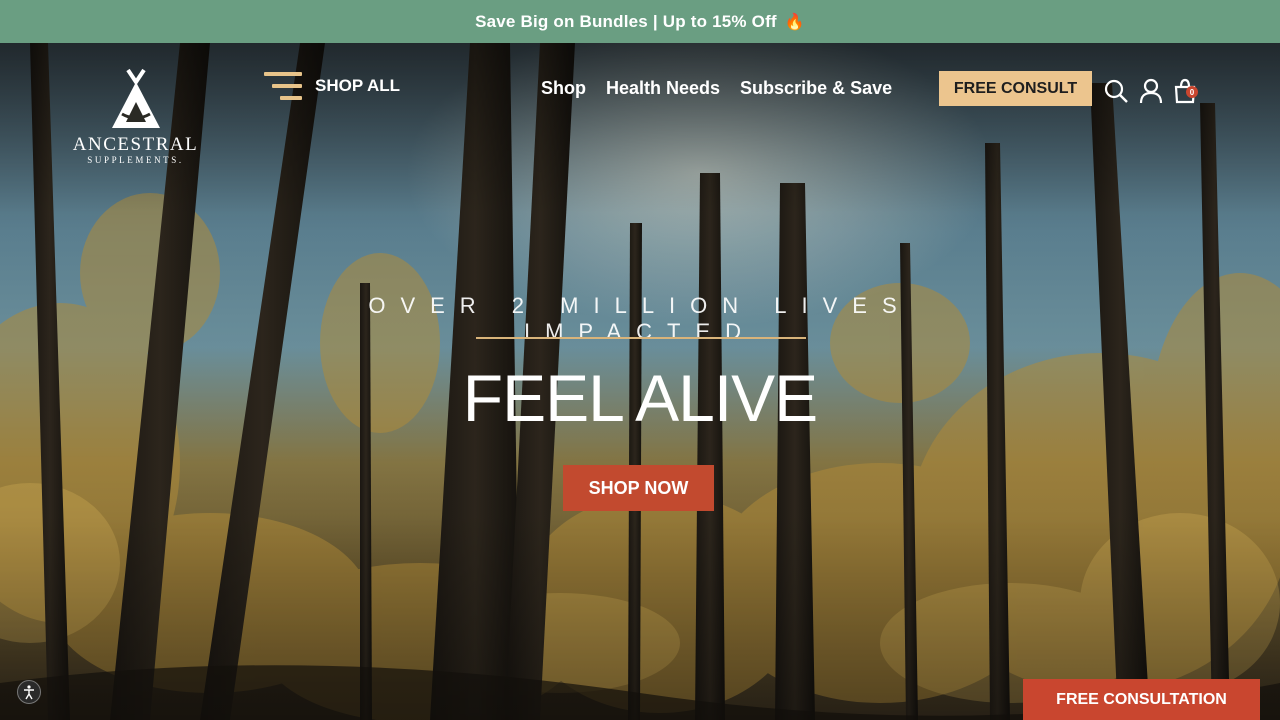 The width and height of the screenshot is (1280, 720). Describe the element at coordinates (29, 692) in the screenshot. I see `accessibility-icon` at that location.